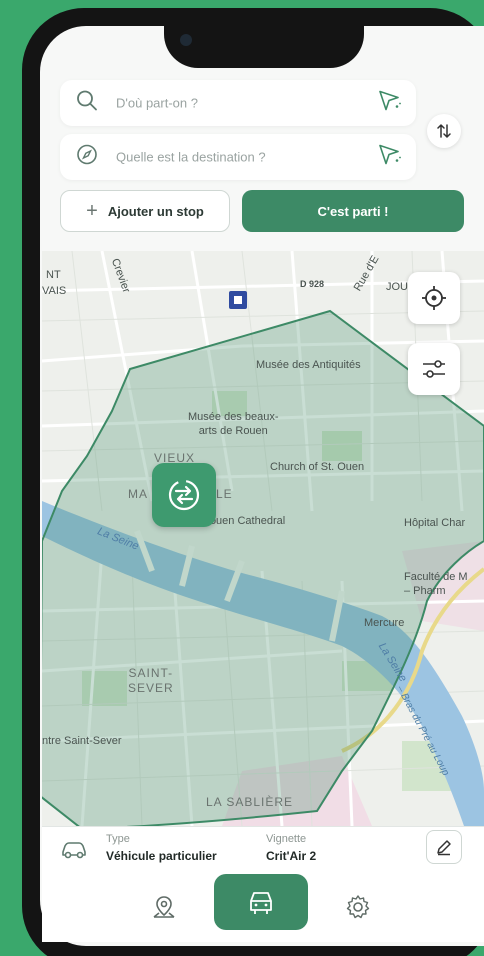 The height and width of the screenshot is (956, 484). I want to click on pencil-icon, so click(444, 848).